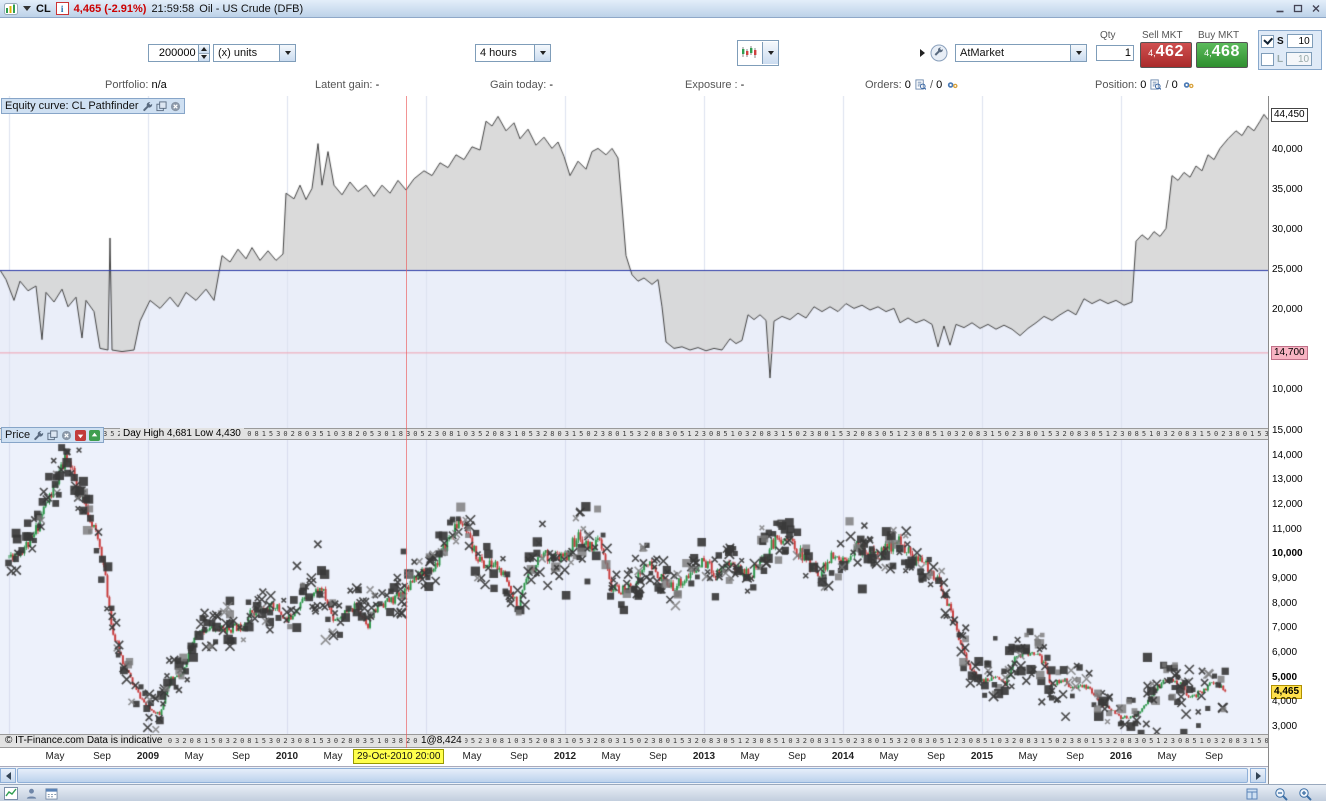  What do you see at coordinates (161, 106) in the screenshot?
I see `equity-detach-icon` at bounding box center [161, 106].